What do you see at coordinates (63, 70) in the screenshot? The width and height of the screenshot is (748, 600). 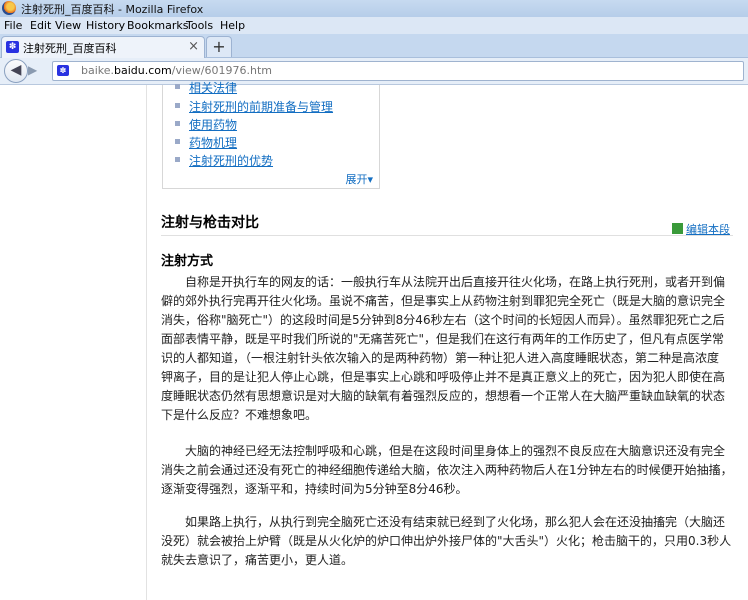 I see `site-identity-icon: ✽` at bounding box center [63, 70].